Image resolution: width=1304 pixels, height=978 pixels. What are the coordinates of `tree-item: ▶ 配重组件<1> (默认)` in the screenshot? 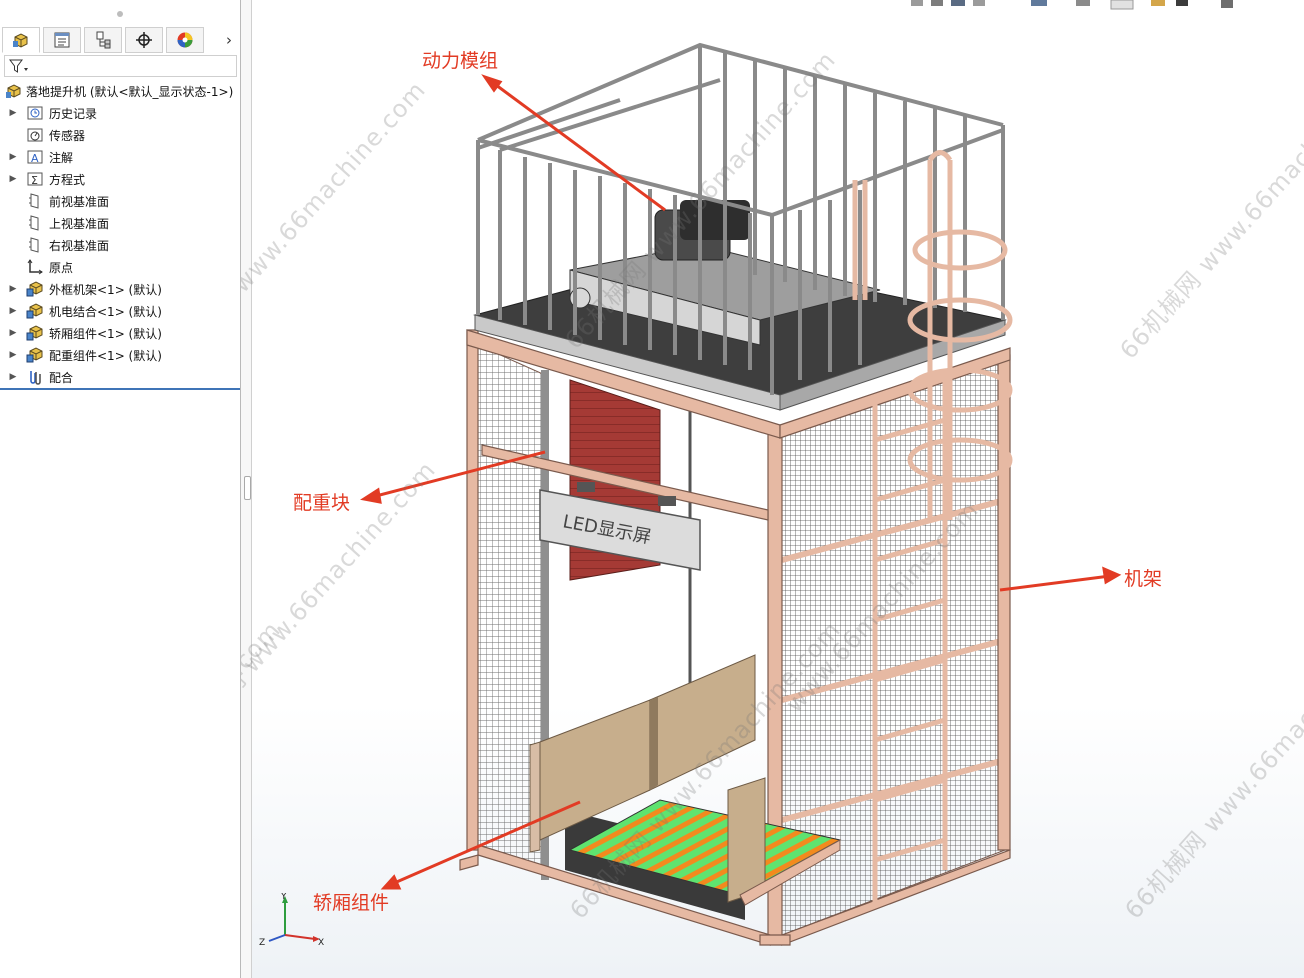 It's located at (120, 355).